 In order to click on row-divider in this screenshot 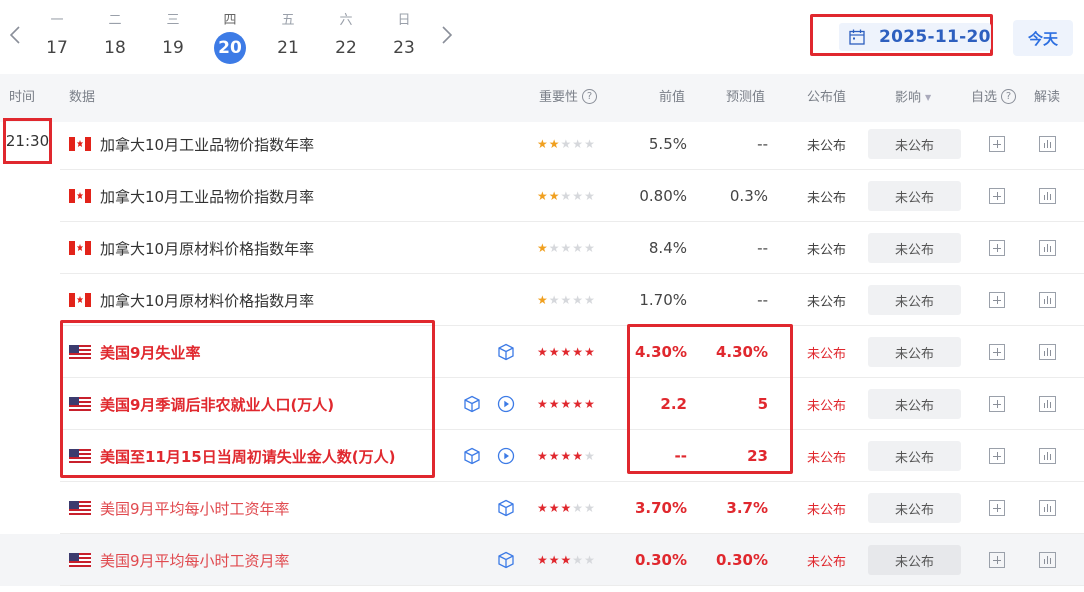, I will do `click(572, 585)`.